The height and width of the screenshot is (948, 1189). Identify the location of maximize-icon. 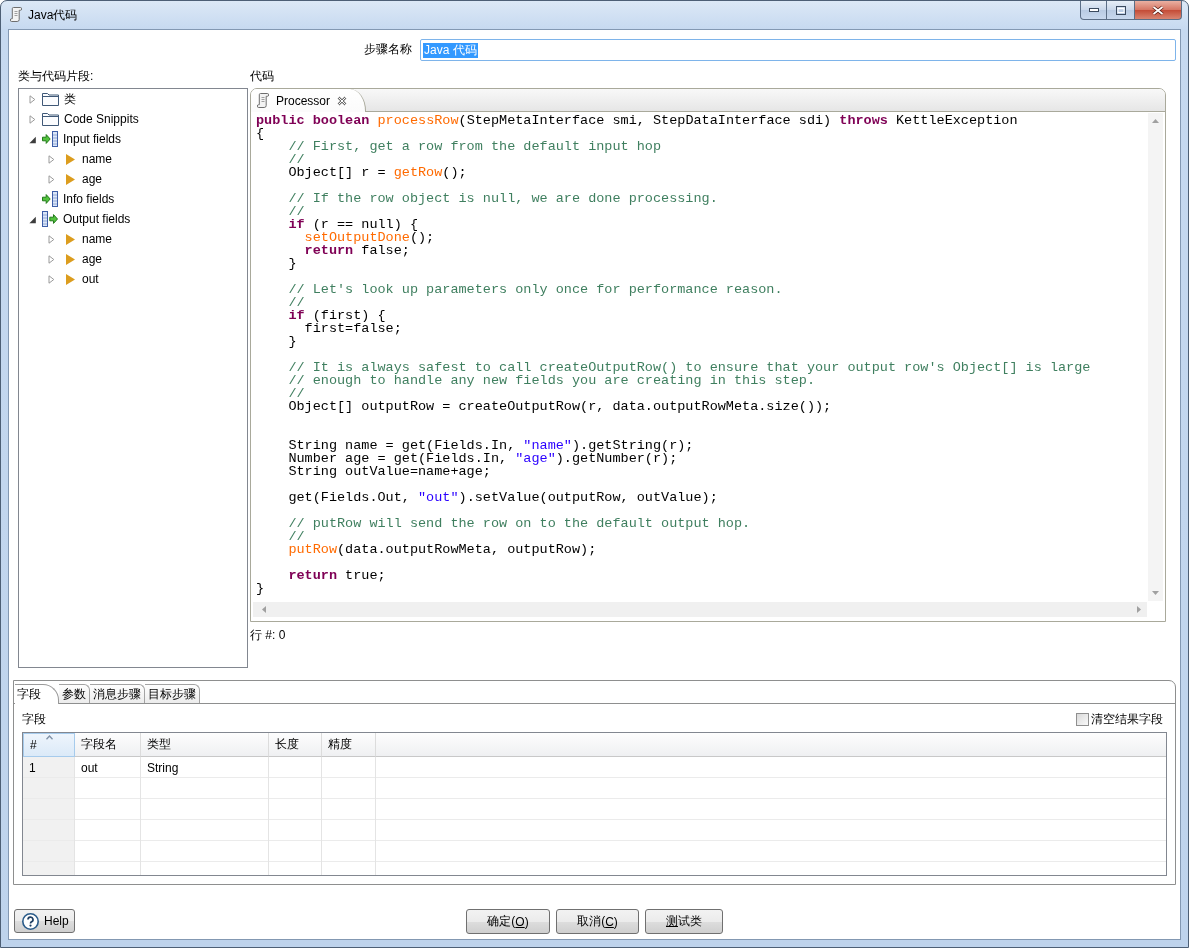
(1120, 10).